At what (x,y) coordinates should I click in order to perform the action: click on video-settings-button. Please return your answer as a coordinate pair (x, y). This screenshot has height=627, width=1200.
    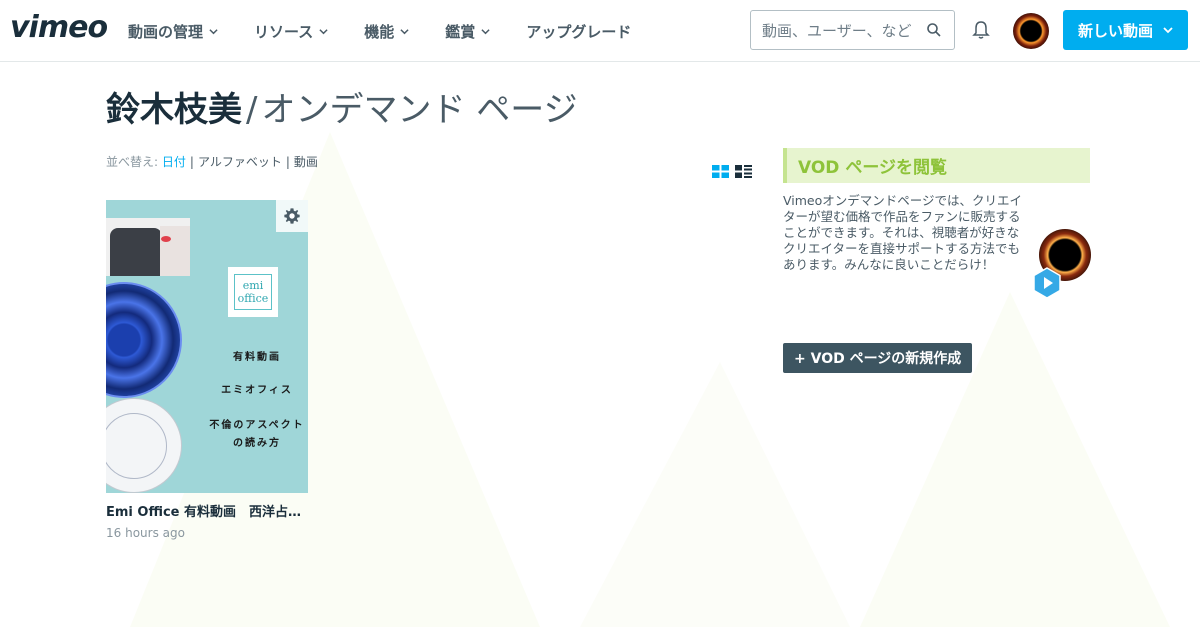
    Looking at the image, I should click on (292, 216).